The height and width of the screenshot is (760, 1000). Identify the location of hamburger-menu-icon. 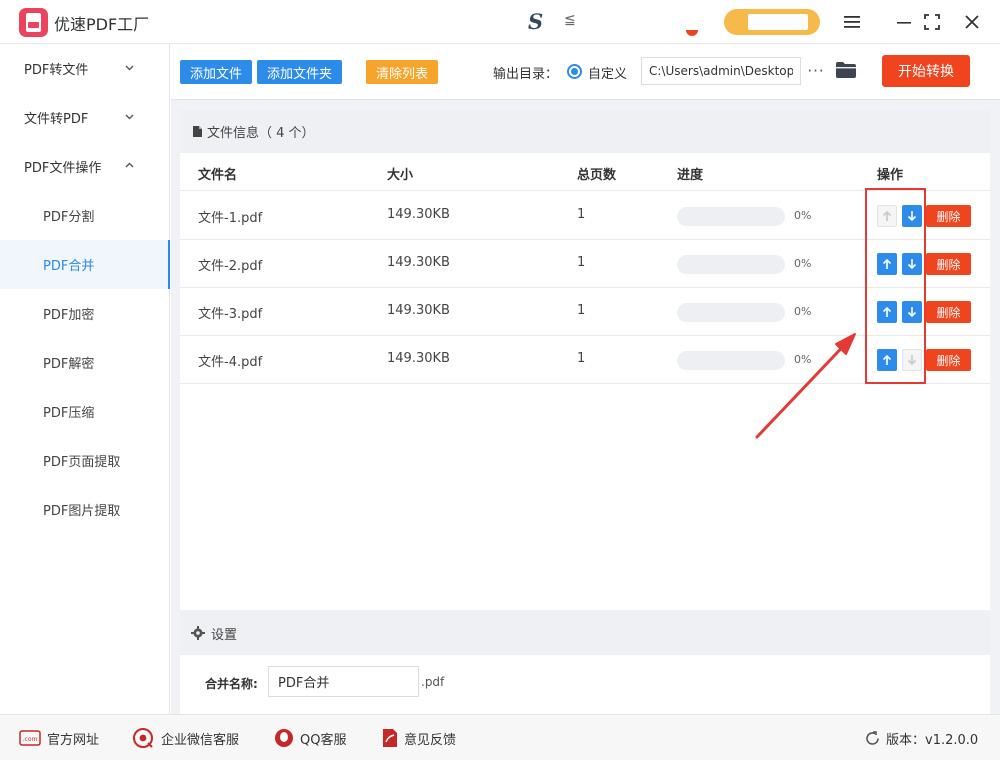
(852, 22).